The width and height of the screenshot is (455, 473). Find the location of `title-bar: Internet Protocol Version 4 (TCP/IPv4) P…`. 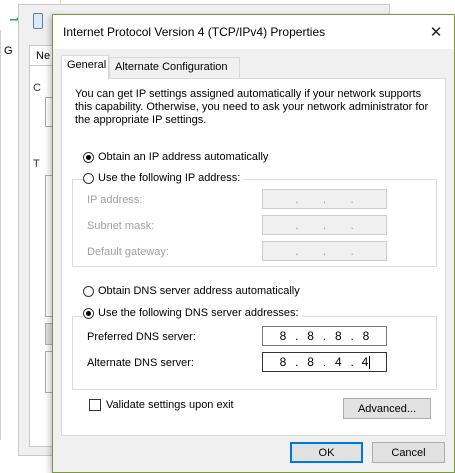

title-bar: Internet Protocol Version 4 (TCP/IPv4) P… is located at coordinates (253, 32).